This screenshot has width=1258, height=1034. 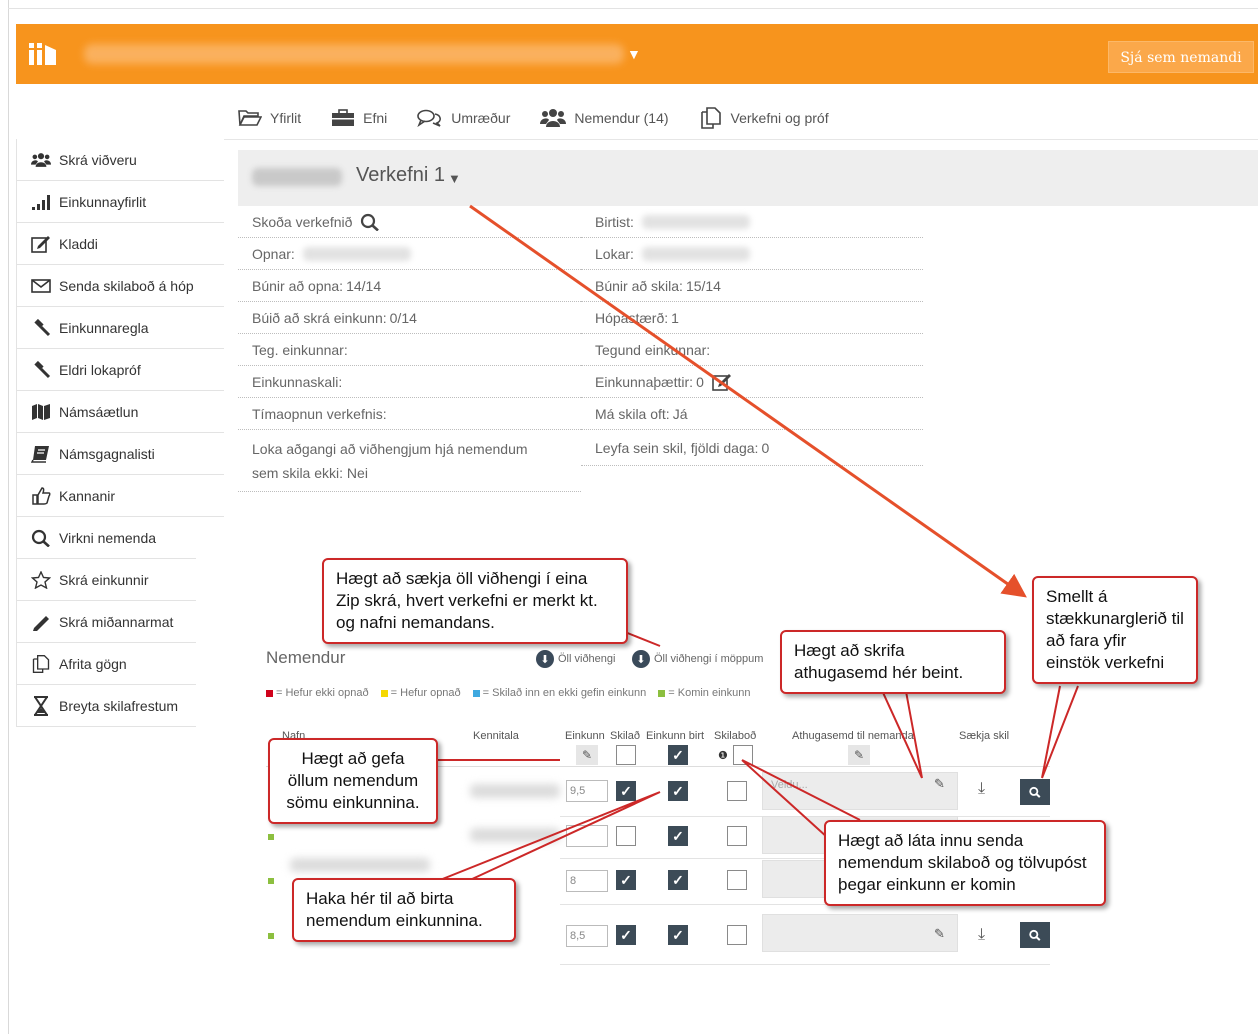 What do you see at coordinates (120, 454) in the screenshot?
I see `sidebar-item-materials-list: Námsgagnalisti` at bounding box center [120, 454].